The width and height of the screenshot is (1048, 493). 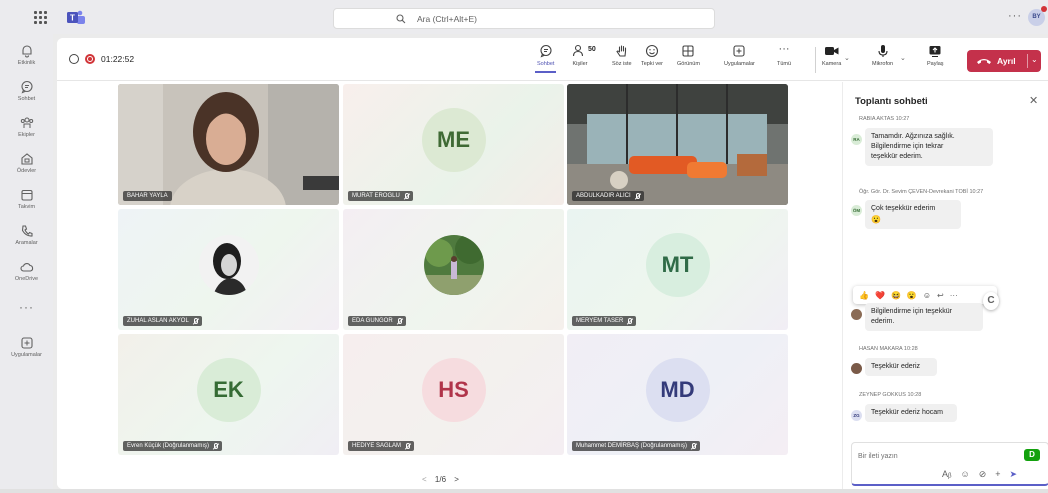 I want to click on rail-item-assignments: Ödevler, so click(x=26, y=163).